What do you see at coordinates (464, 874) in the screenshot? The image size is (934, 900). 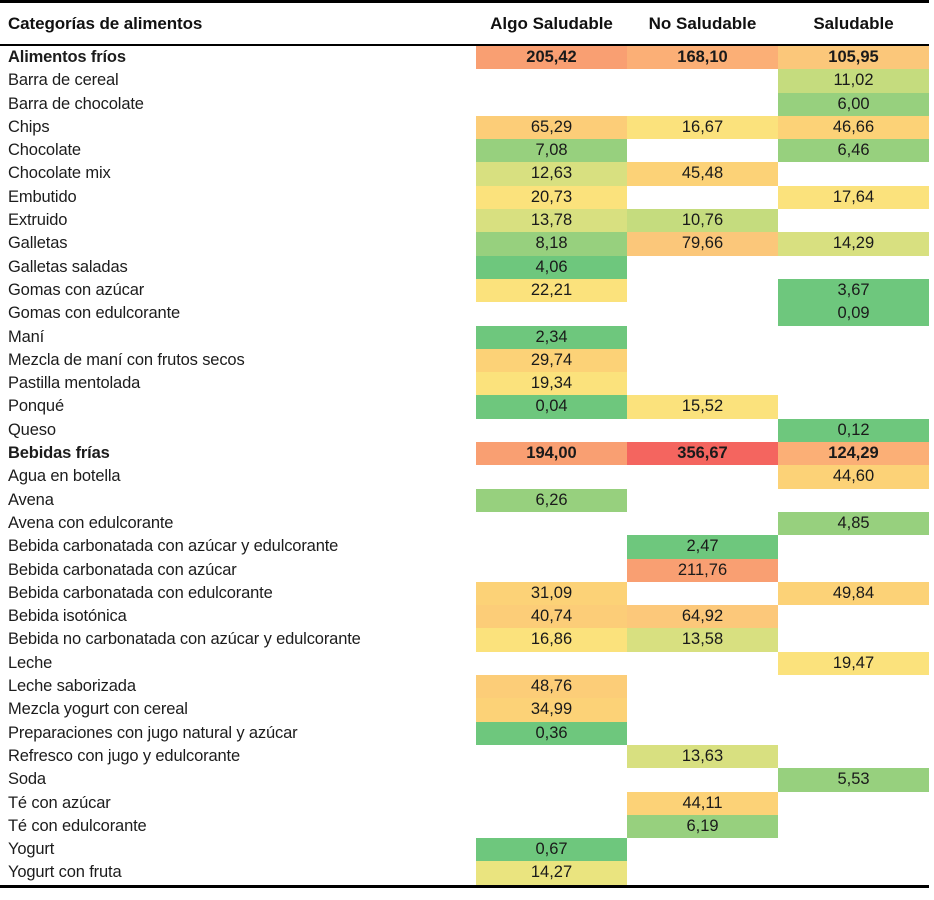 I see `table-row: Yogurt con fruta 14,27` at bounding box center [464, 874].